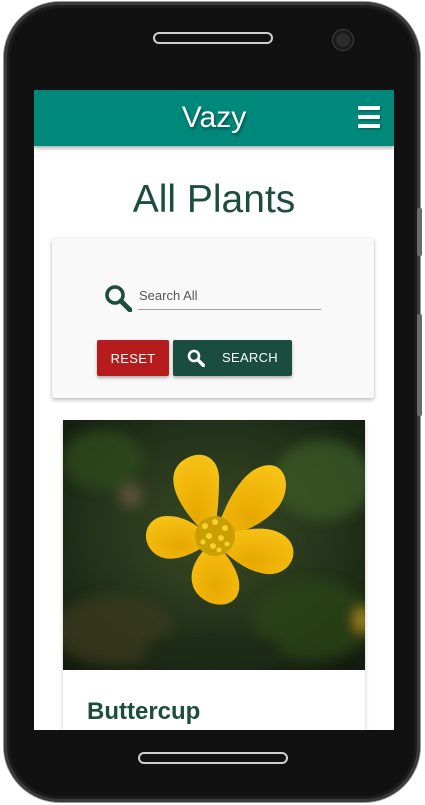 This screenshot has width=425, height=805. I want to click on reset-button: RESET, so click(133, 358).